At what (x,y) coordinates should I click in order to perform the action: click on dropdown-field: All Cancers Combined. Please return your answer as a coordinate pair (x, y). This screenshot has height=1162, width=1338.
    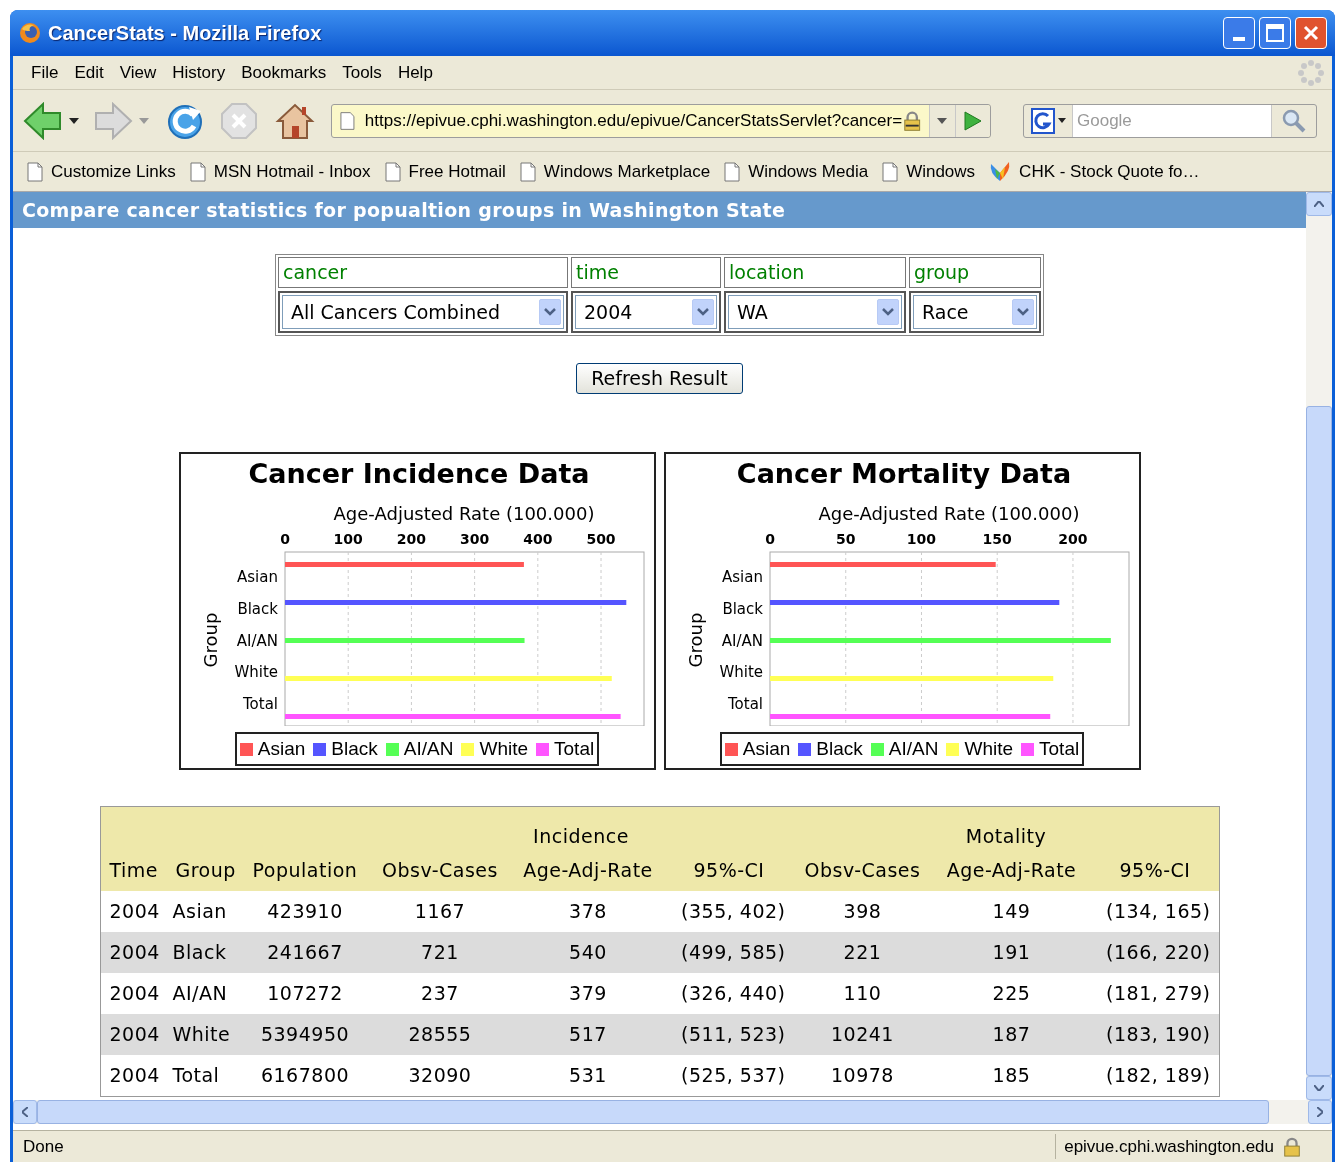
    Looking at the image, I should click on (423, 312).